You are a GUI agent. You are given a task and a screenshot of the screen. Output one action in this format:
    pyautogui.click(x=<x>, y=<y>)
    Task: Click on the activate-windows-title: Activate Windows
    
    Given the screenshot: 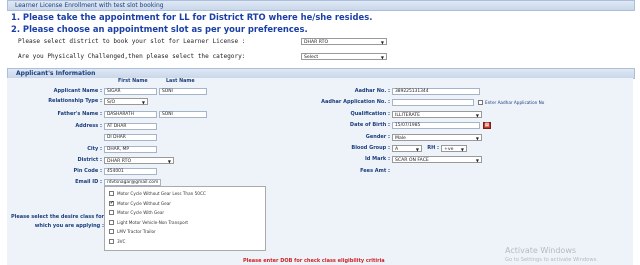 What is the action you would take?
    pyautogui.click(x=541, y=250)
    